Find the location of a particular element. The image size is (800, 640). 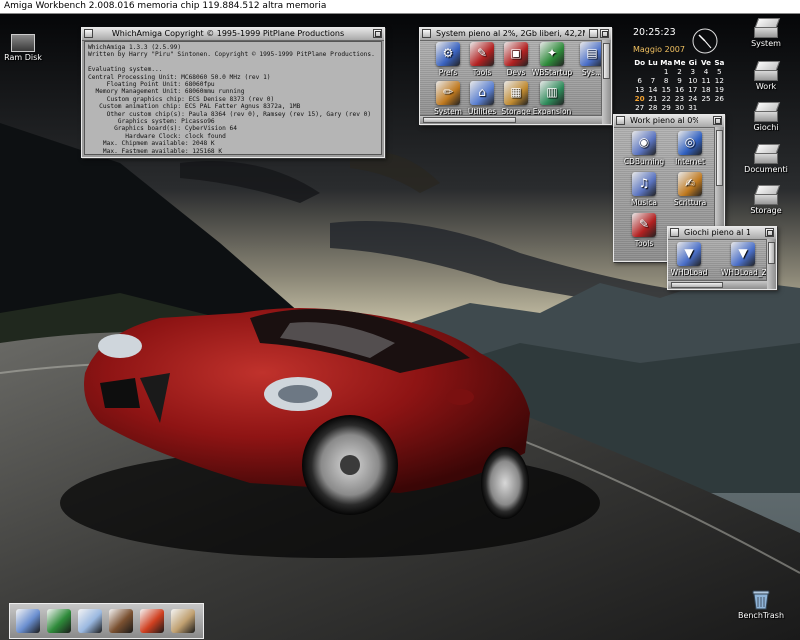

desktop-icon-benchtrash: BenchTrash is located at coordinates (761, 604).